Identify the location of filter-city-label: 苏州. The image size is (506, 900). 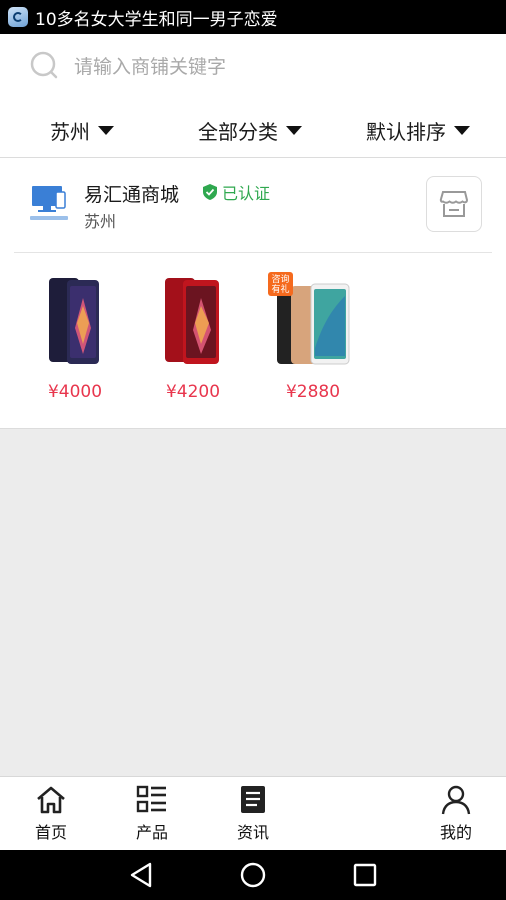
(70, 131).